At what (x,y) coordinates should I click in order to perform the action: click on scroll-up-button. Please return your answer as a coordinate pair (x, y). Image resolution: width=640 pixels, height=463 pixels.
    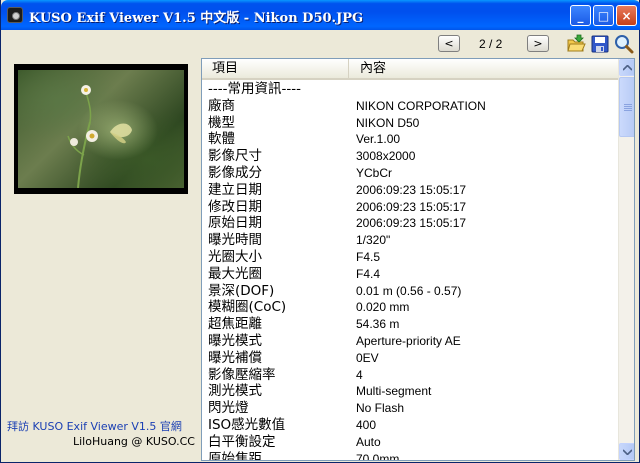
    Looking at the image, I should click on (626, 67).